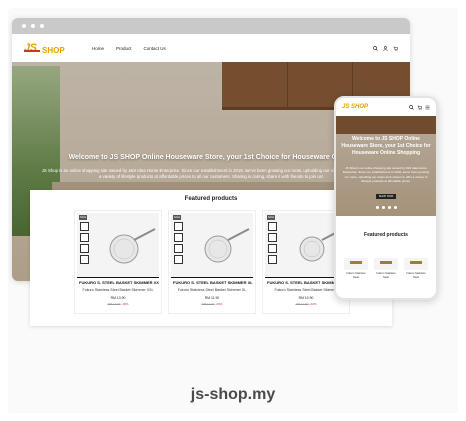 This screenshot has width=466, height=421. Describe the element at coordinates (386, 207) in the screenshot. I see `carousel-dots` at that location.